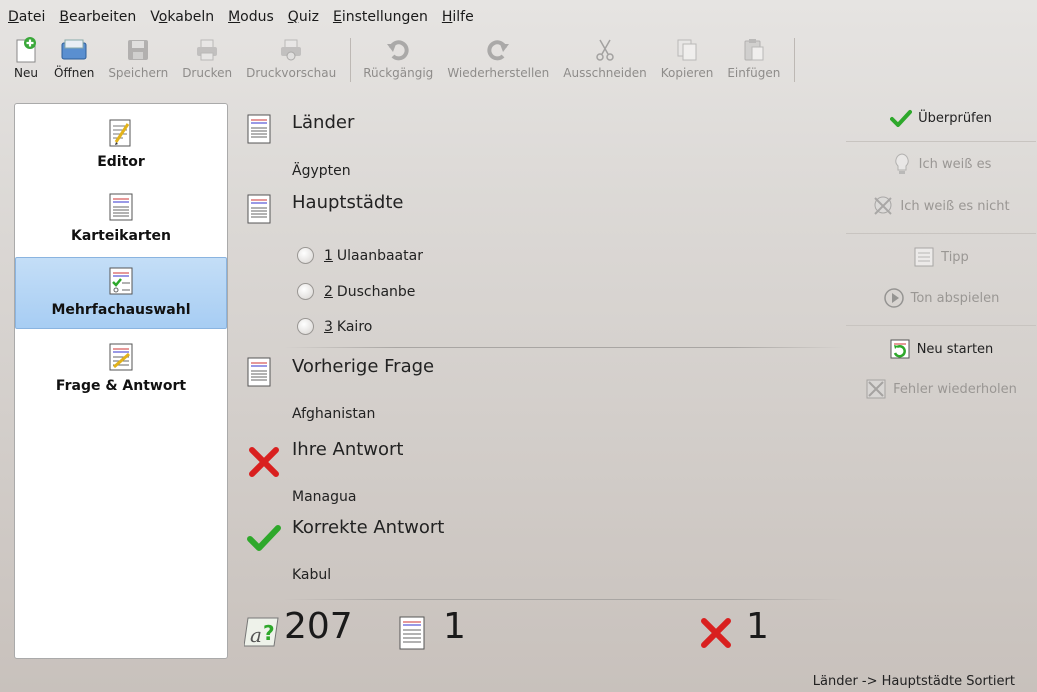 The height and width of the screenshot is (692, 1037). What do you see at coordinates (351, 60) in the screenshot?
I see `toolbar-separator` at bounding box center [351, 60].